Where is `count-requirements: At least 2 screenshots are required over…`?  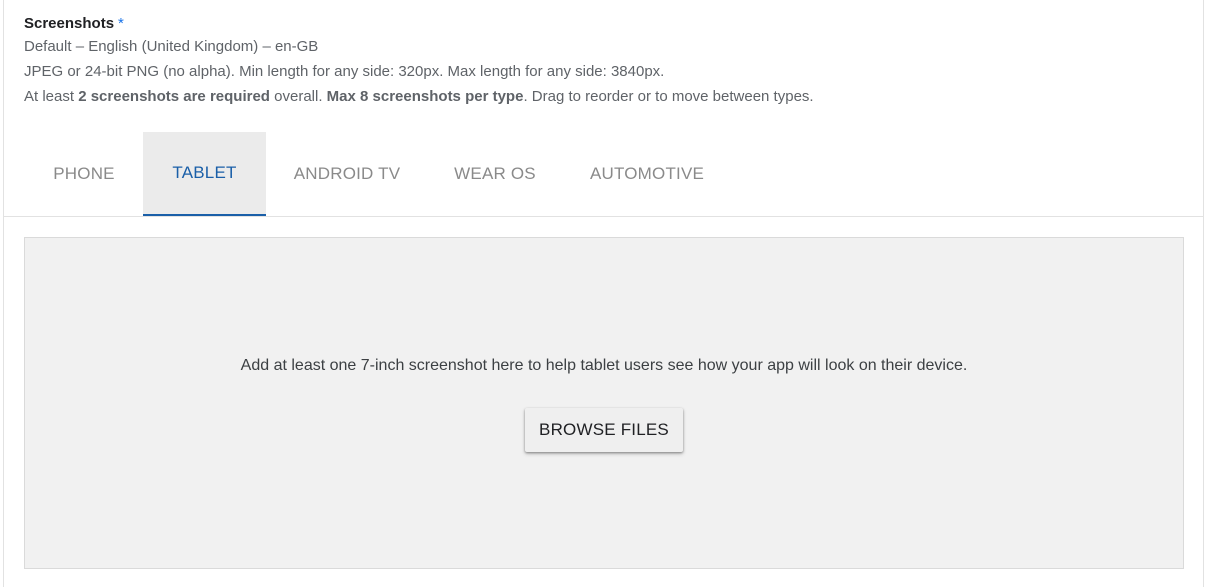
count-requirements: At least 2 screenshots are required over… is located at coordinates (419, 96).